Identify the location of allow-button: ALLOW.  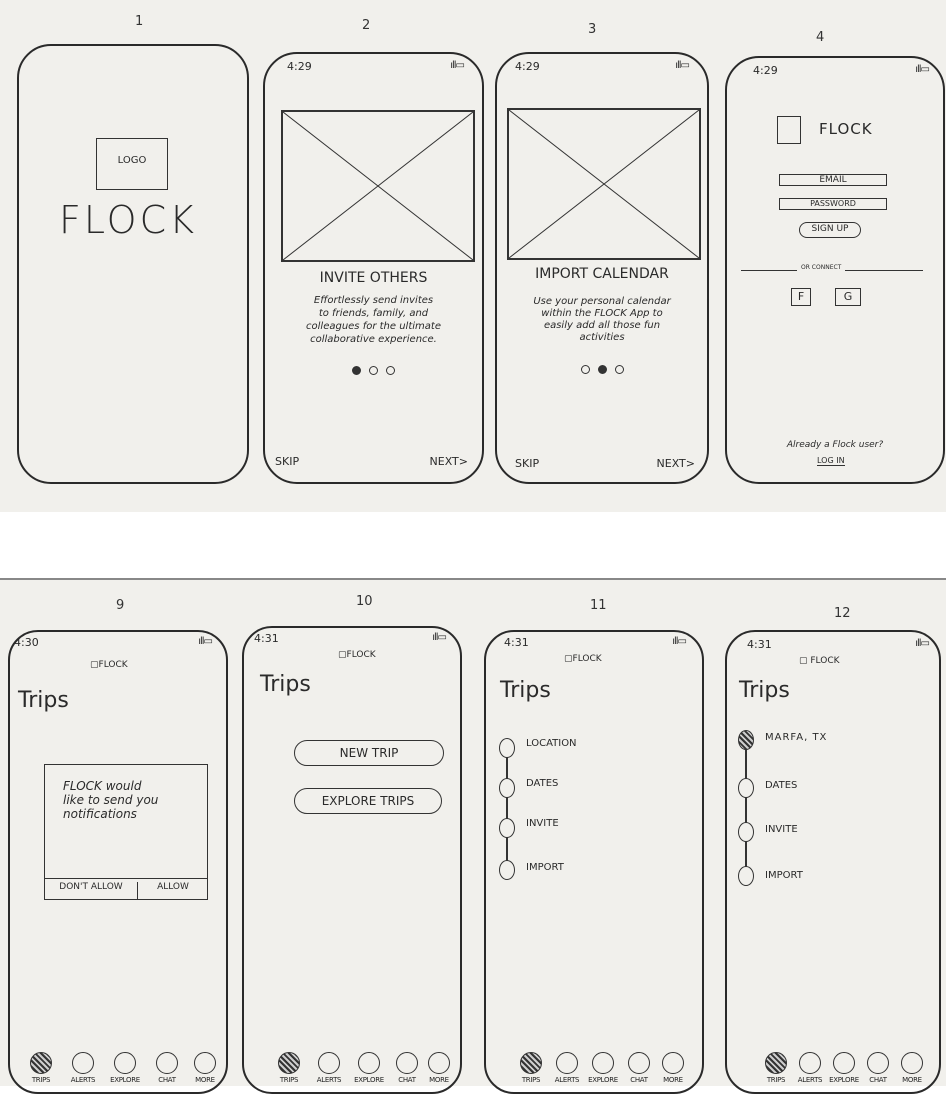
(173, 887).